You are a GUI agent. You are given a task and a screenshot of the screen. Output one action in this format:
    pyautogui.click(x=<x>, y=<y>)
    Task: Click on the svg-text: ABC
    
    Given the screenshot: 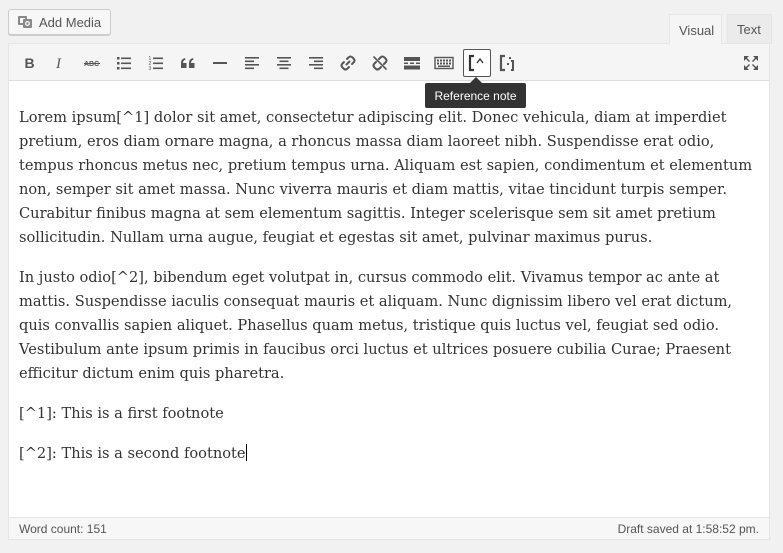 What is the action you would take?
    pyautogui.click(x=91, y=64)
    